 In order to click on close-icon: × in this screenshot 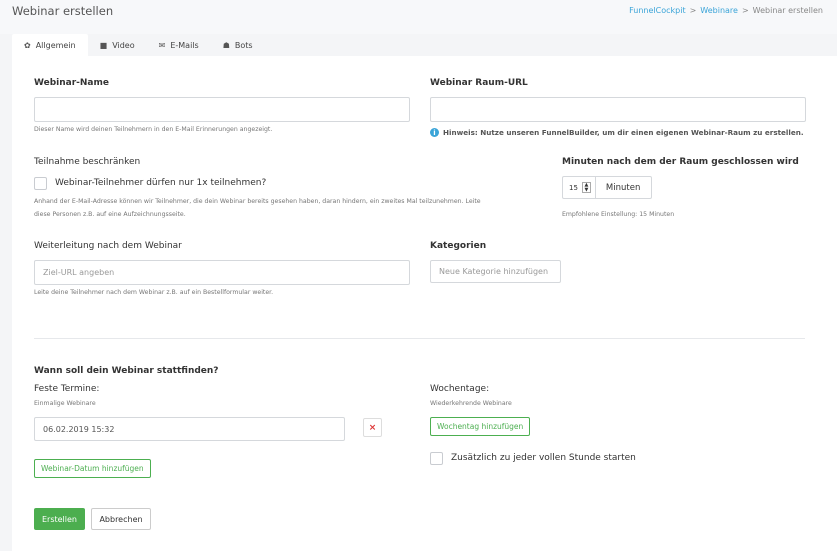, I will do `click(372, 427)`.